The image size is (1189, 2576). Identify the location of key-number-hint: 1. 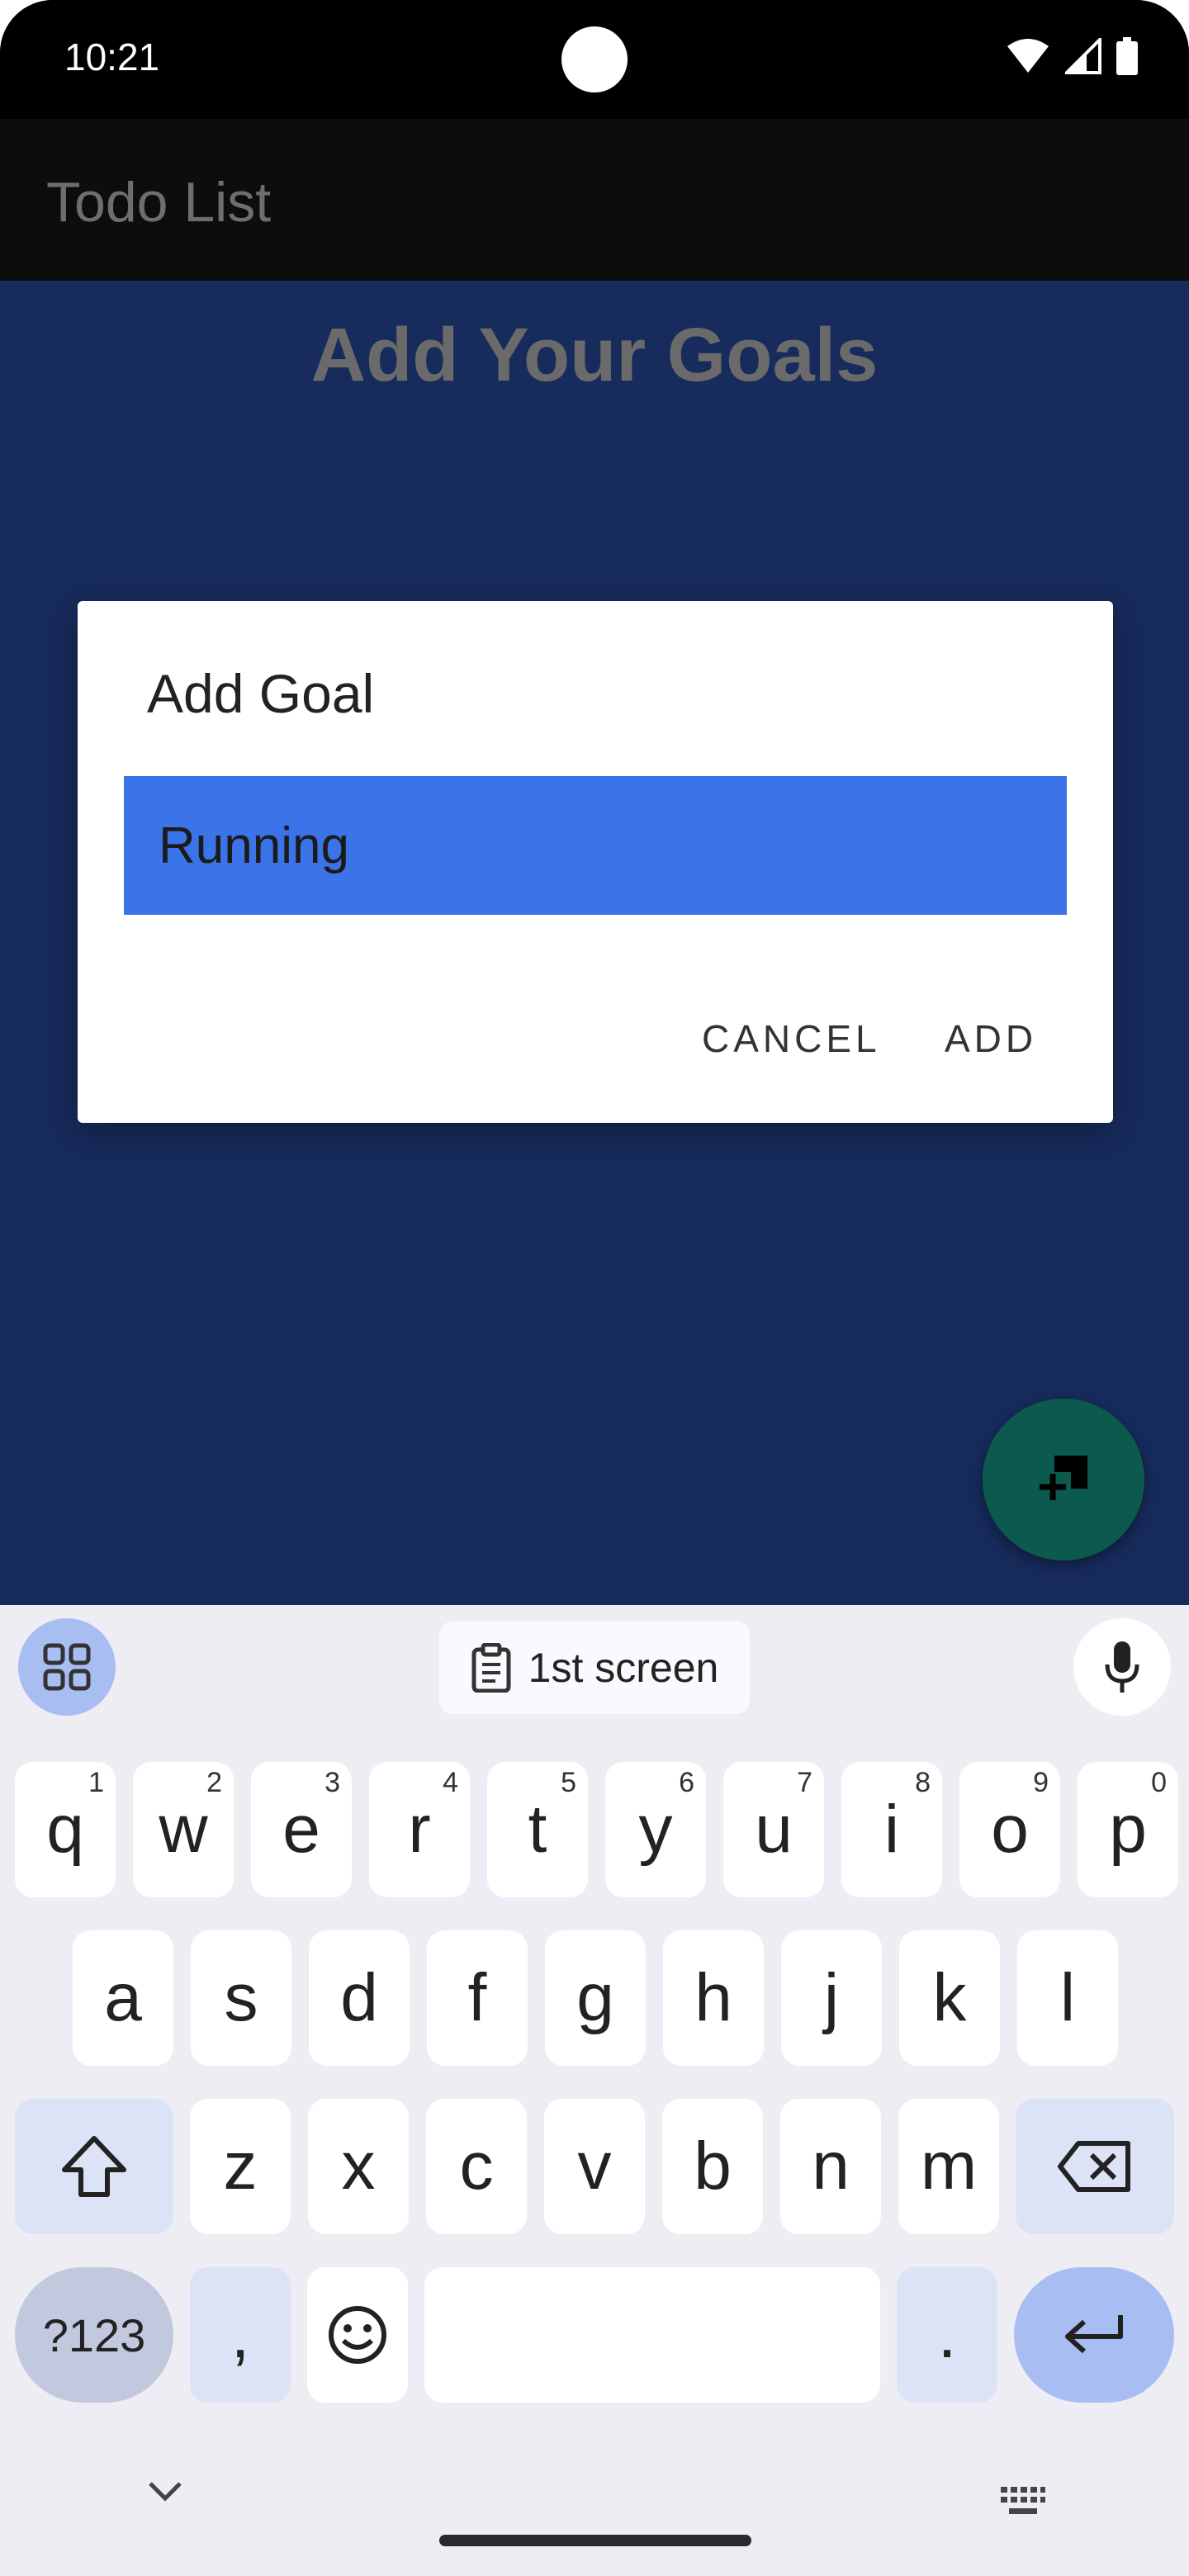
(96, 1782).